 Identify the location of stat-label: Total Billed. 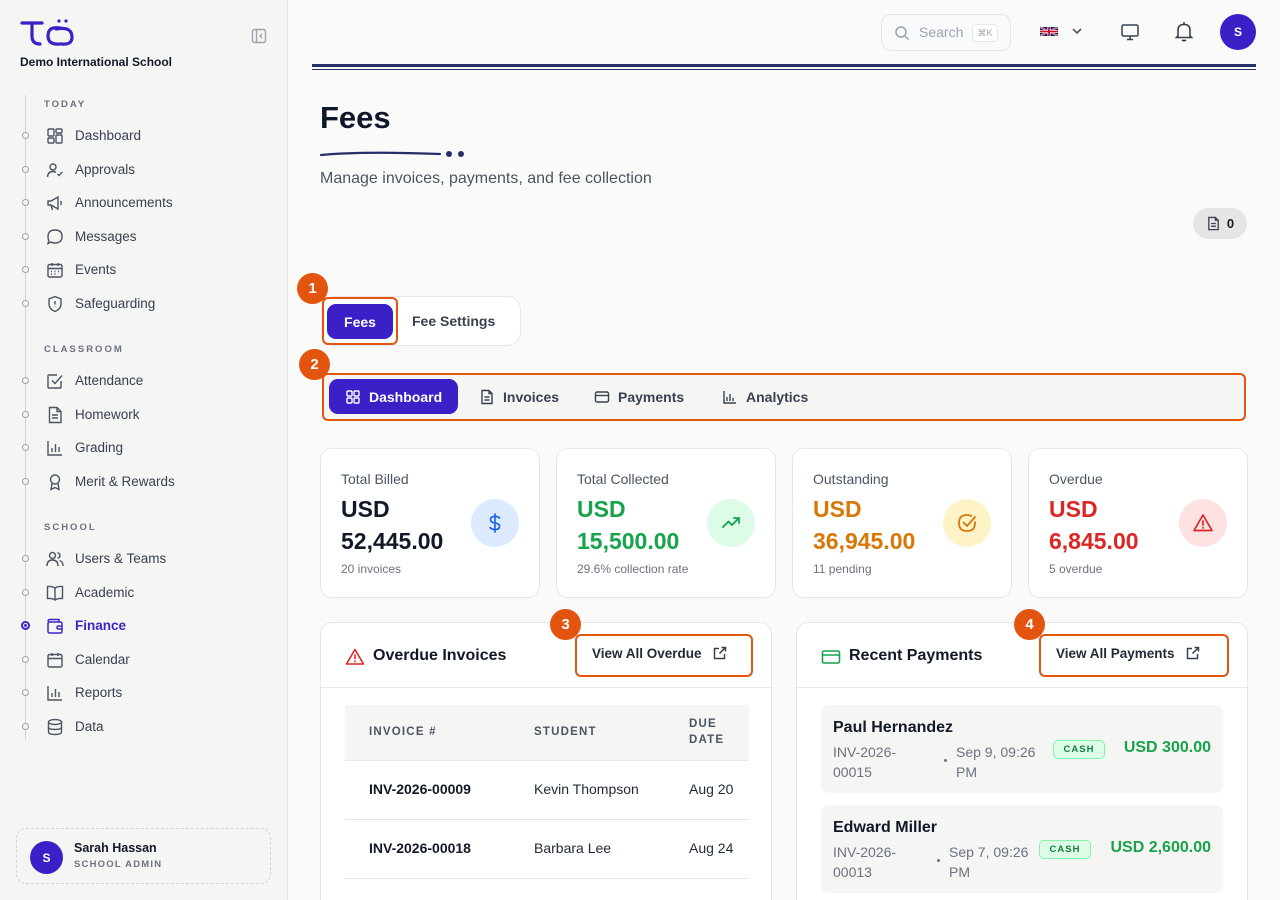
(375, 479).